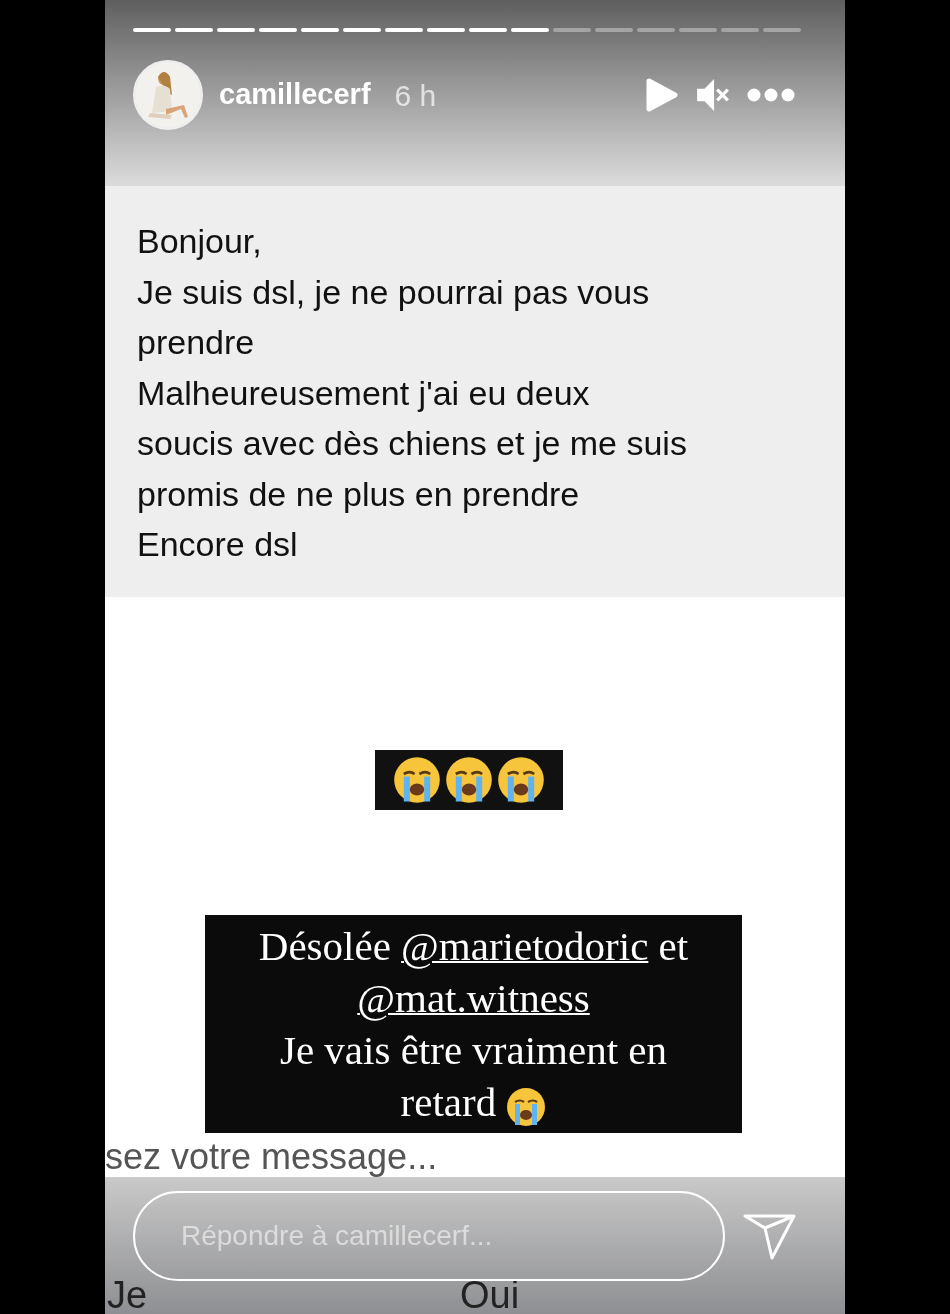  What do you see at coordinates (364, 393) in the screenshot?
I see `message-text: Malheureusement j'ai eu deux` at bounding box center [364, 393].